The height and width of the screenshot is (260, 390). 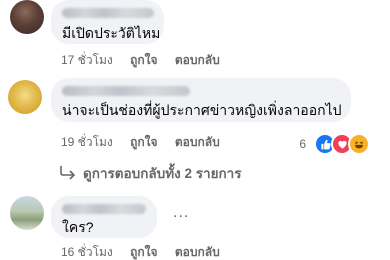 What do you see at coordinates (162, 173) in the screenshot?
I see `view-replies-label: ดูการตอบกลับทั้ง 2 รายการ` at bounding box center [162, 173].